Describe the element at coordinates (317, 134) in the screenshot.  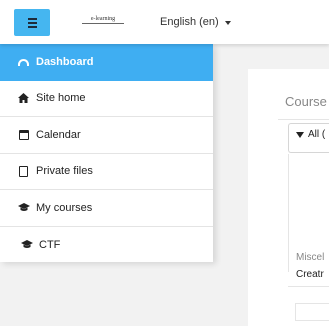
I see `filter-label: All (` at that location.